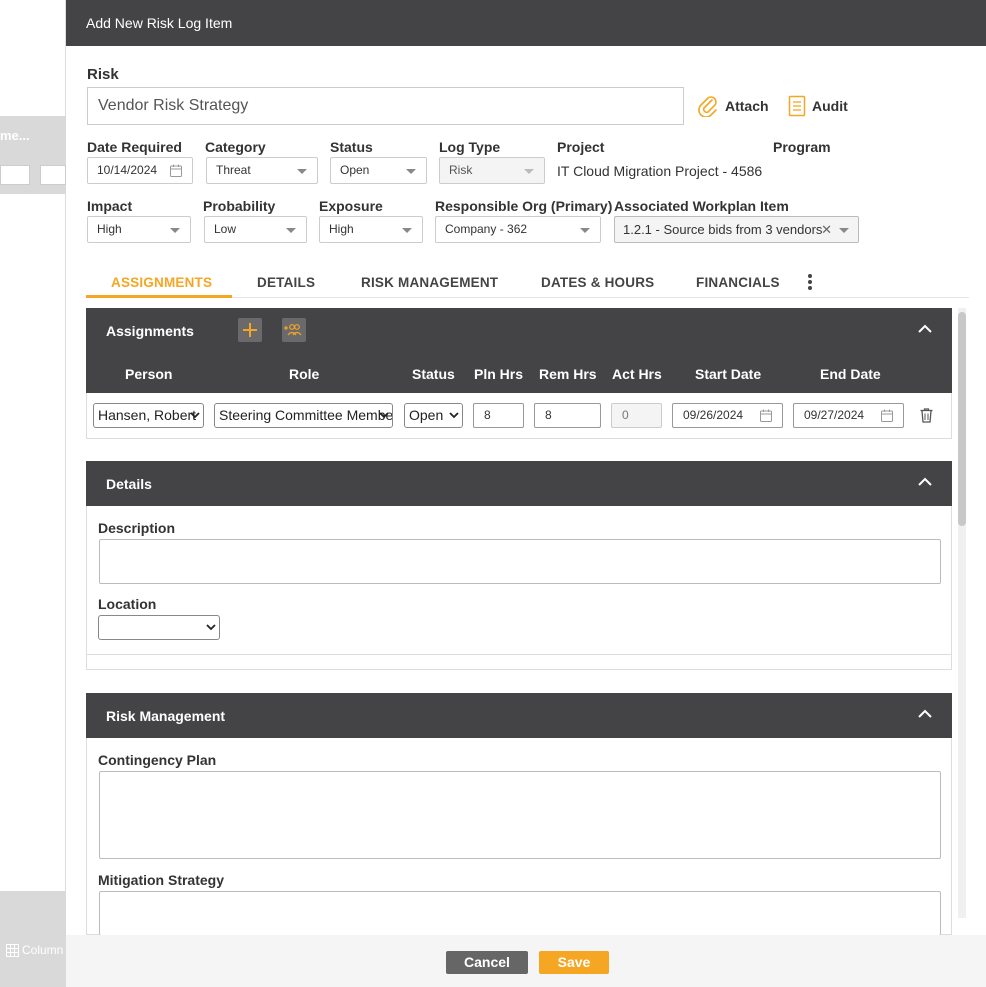 The height and width of the screenshot is (987, 986). I want to click on plus-icon, so click(250, 330).